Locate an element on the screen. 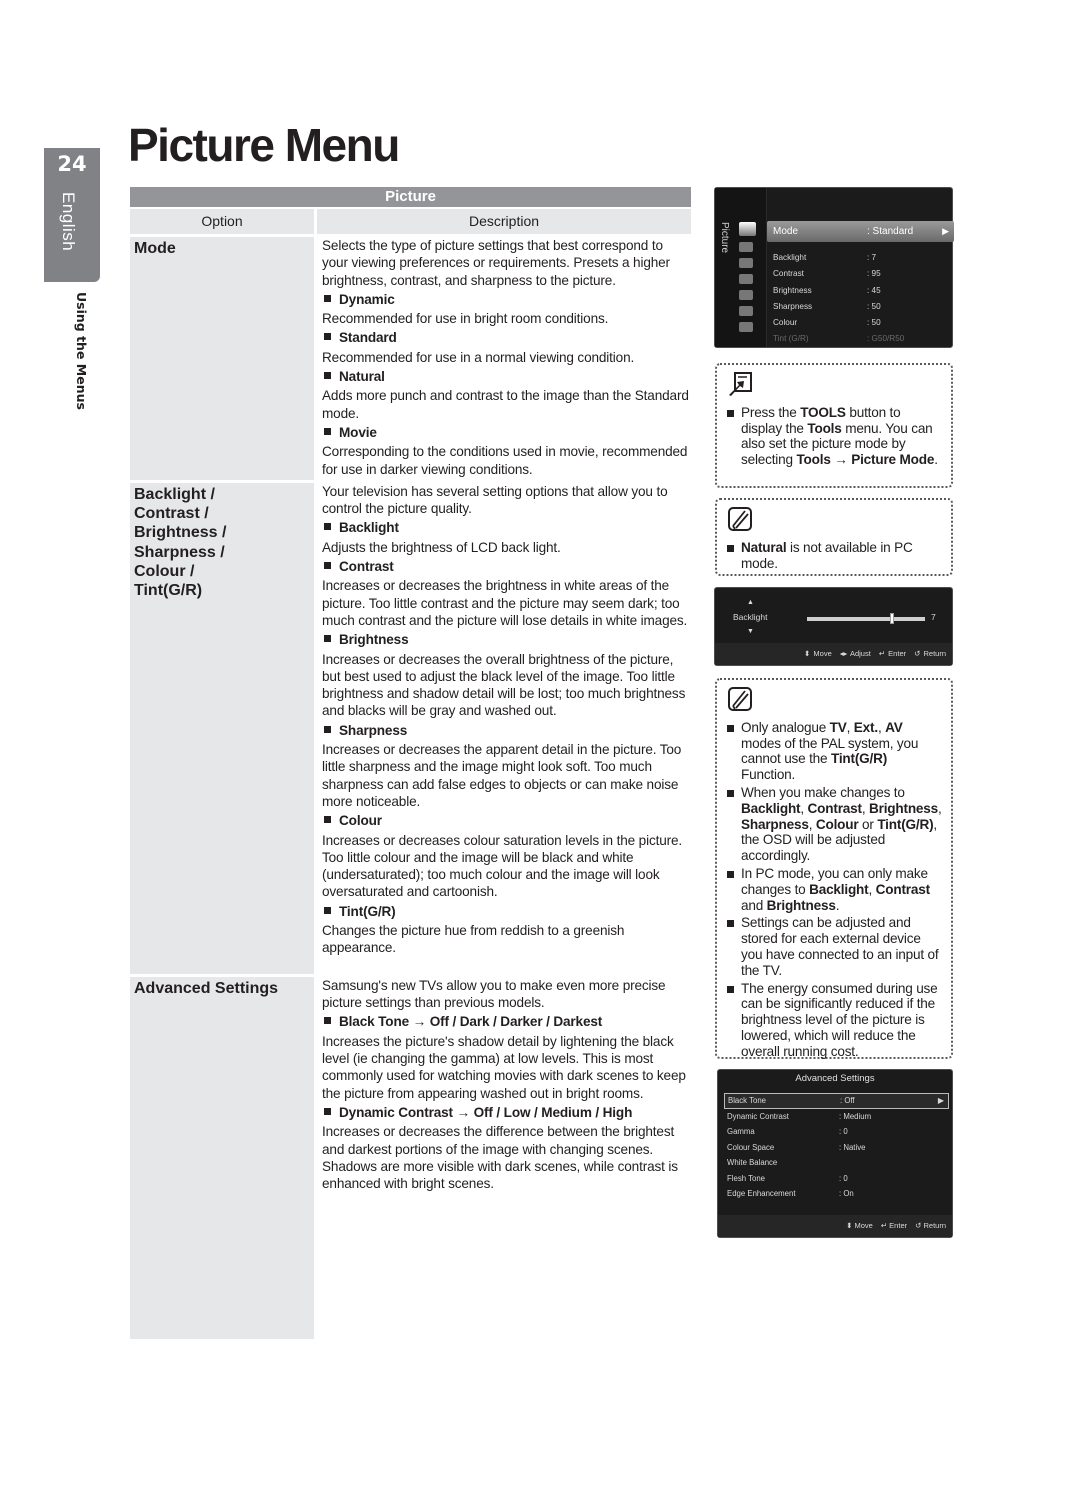  osd-item-value: : On is located at coordinates (846, 1193).